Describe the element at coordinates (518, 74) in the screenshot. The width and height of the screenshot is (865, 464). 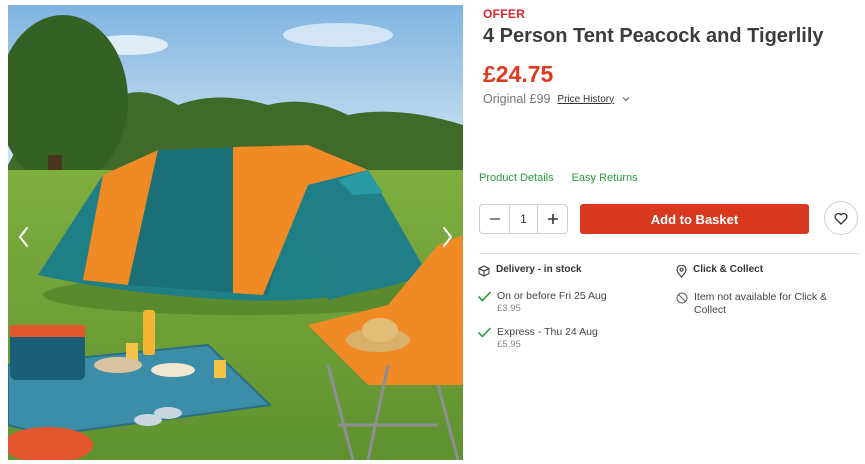
I see `current-price: £24.75` at that location.